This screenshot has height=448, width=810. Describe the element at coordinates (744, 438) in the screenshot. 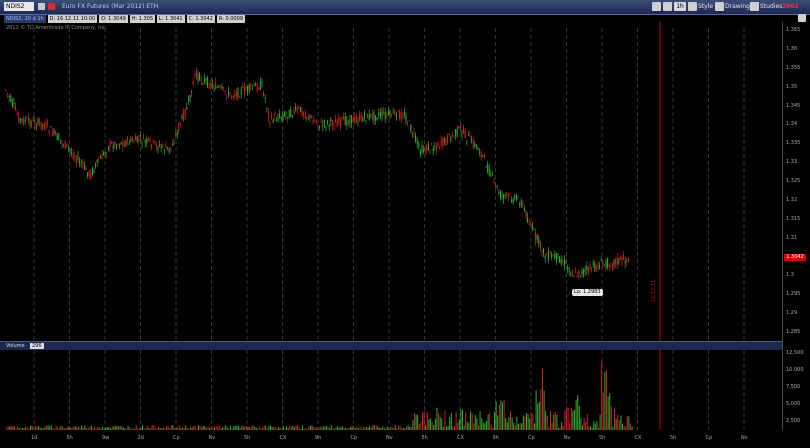

I see `time-tick: Nv` at that location.